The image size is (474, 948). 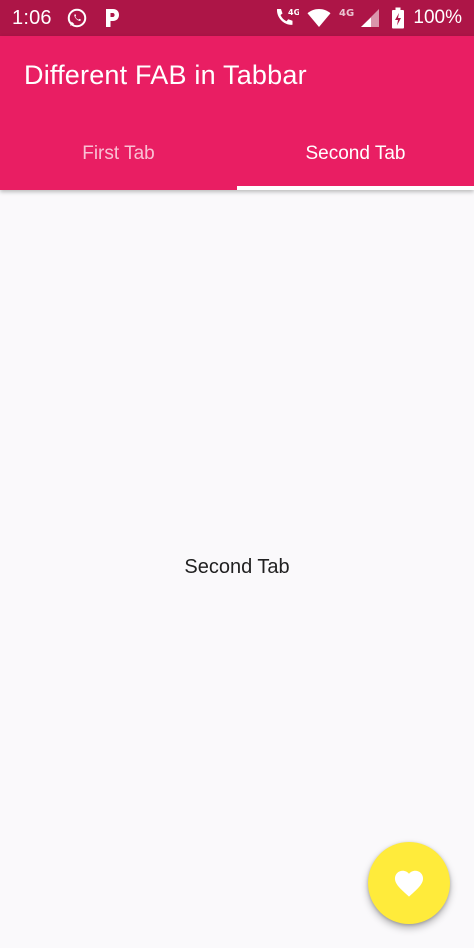 What do you see at coordinates (437, 17) in the screenshot?
I see `battery-percentage: 100%` at bounding box center [437, 17].